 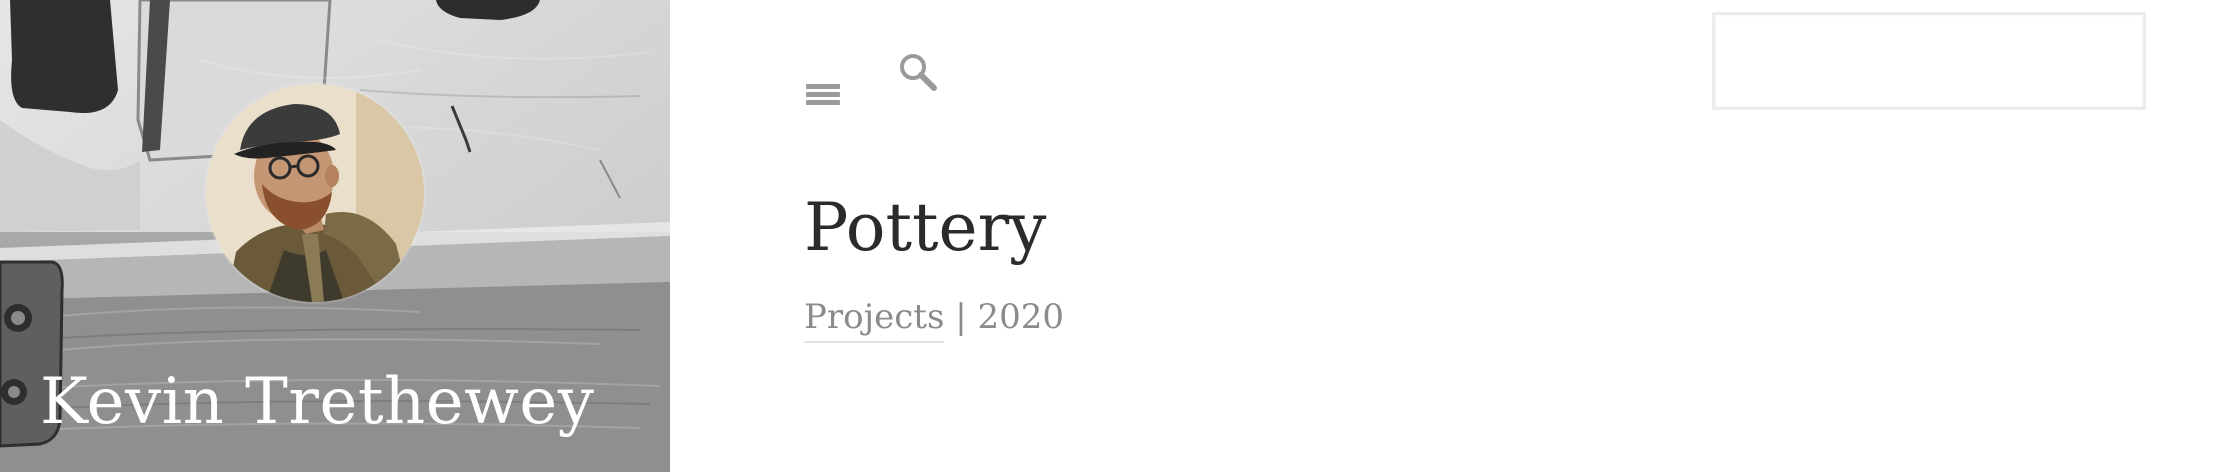 I want to click on search-input, so click(x=1929, y=61).